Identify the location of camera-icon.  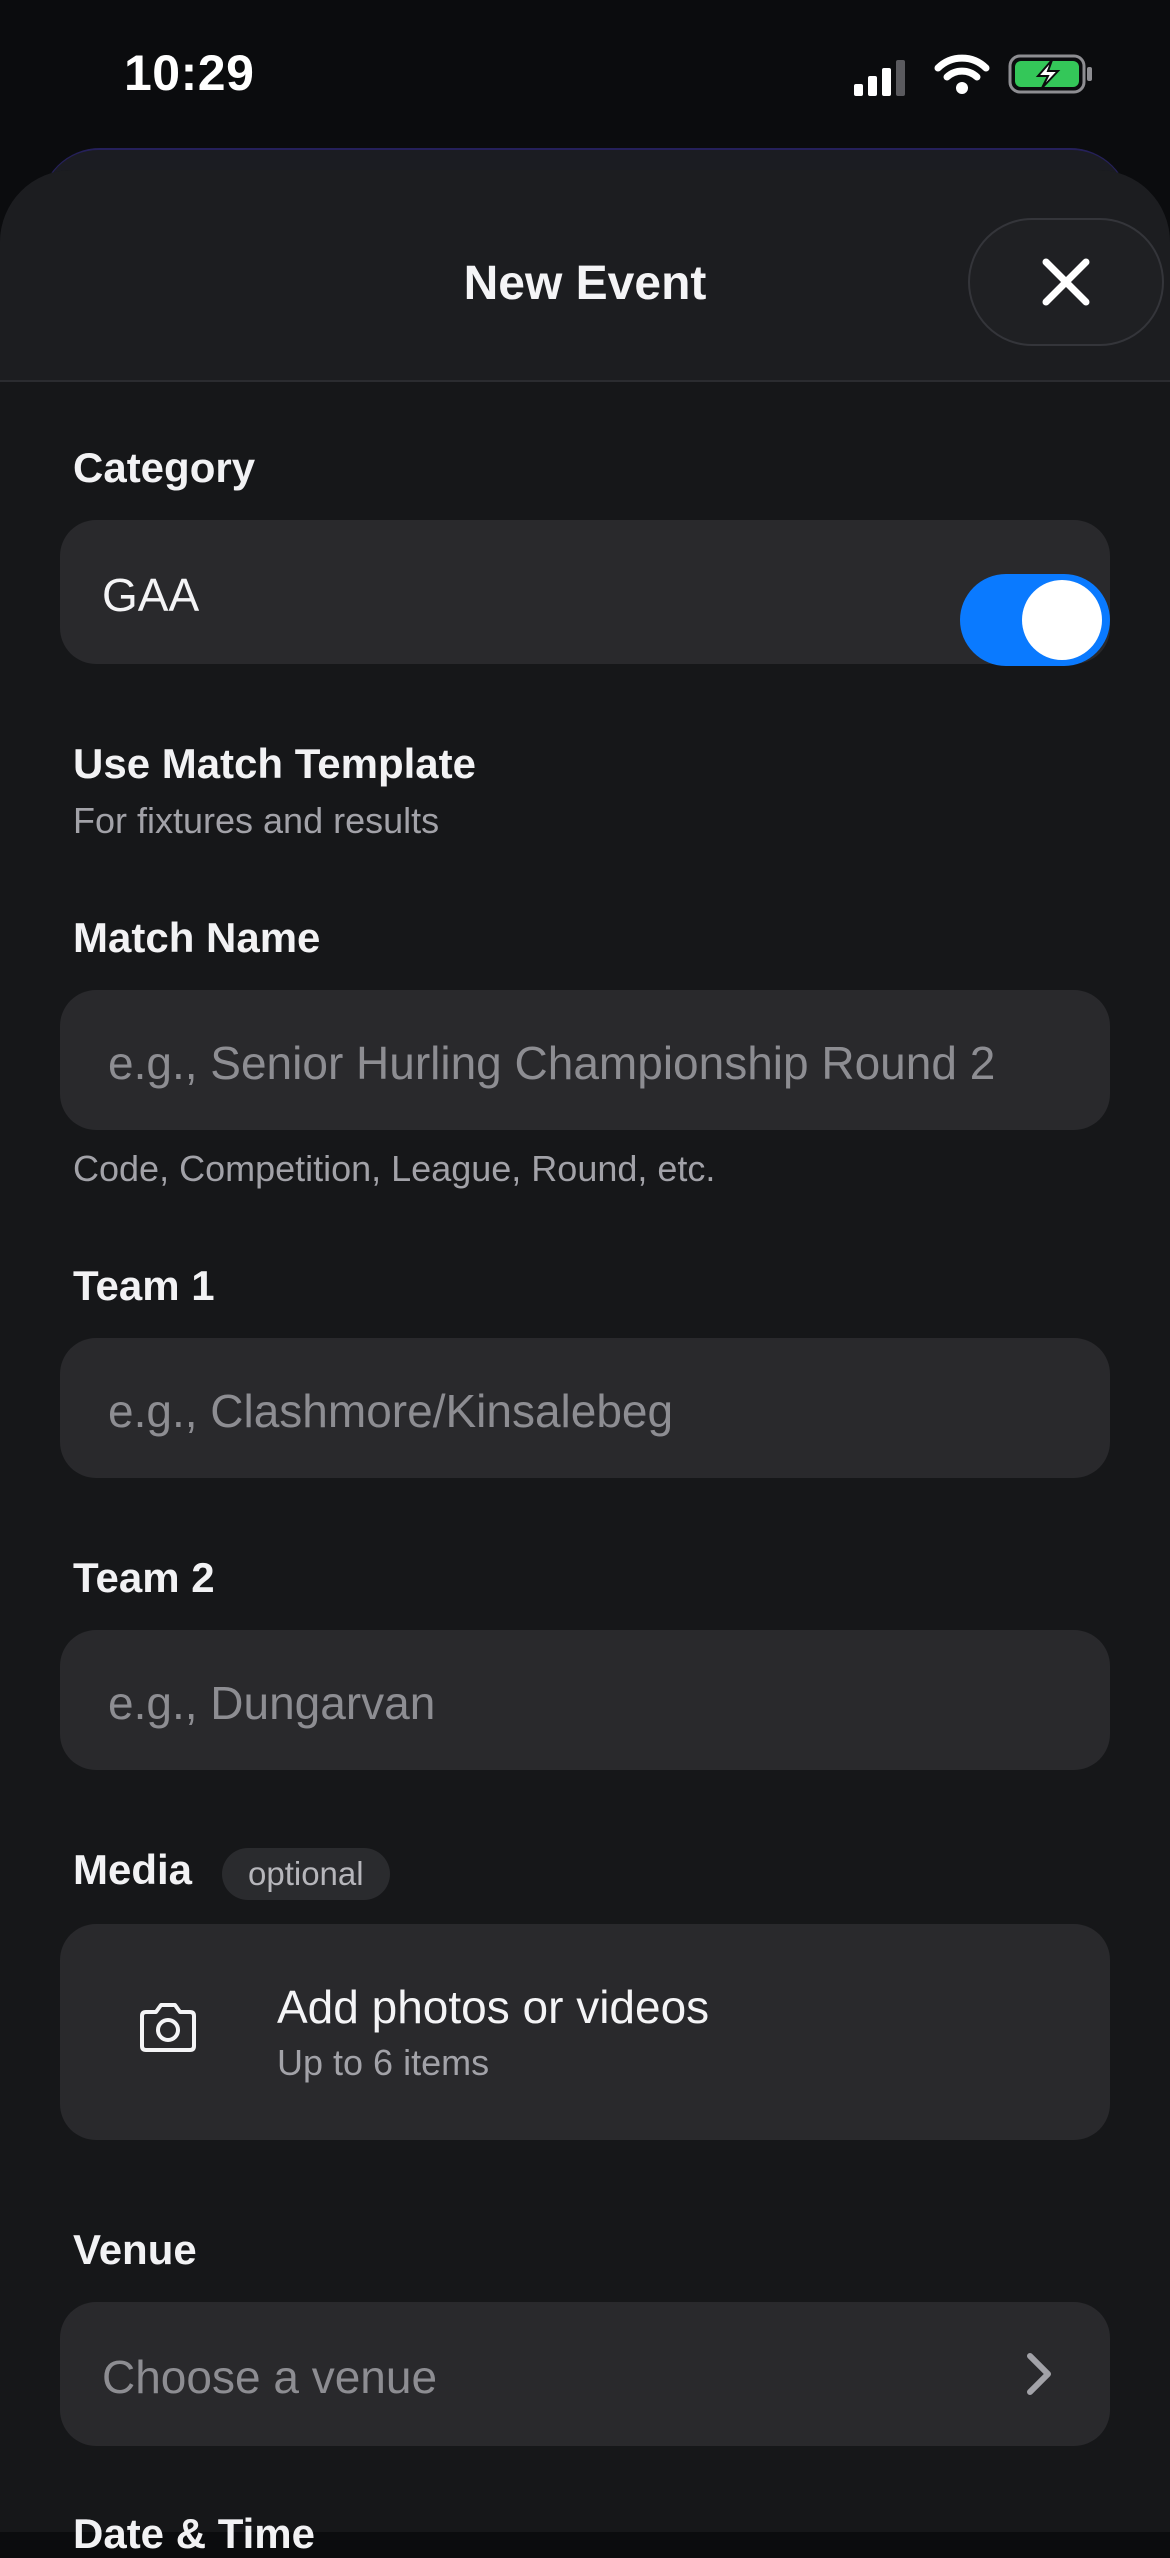
(168, 2027).